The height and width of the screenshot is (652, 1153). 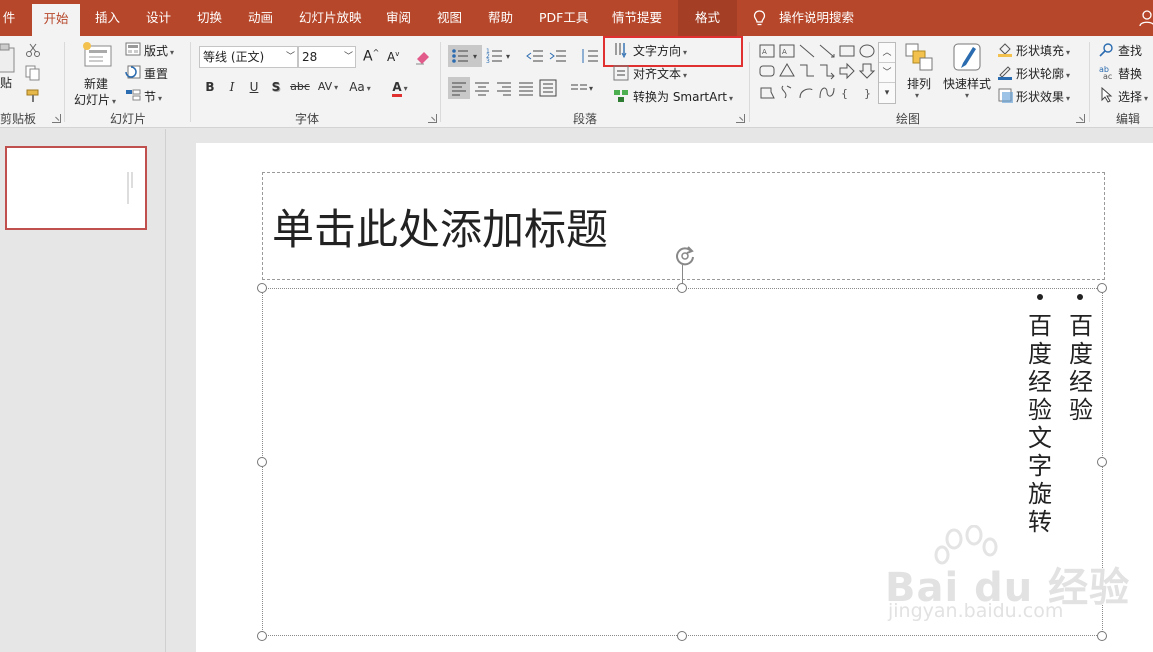 I want to click on resize-handle-bottom-right, so click(x=1102, y=636).